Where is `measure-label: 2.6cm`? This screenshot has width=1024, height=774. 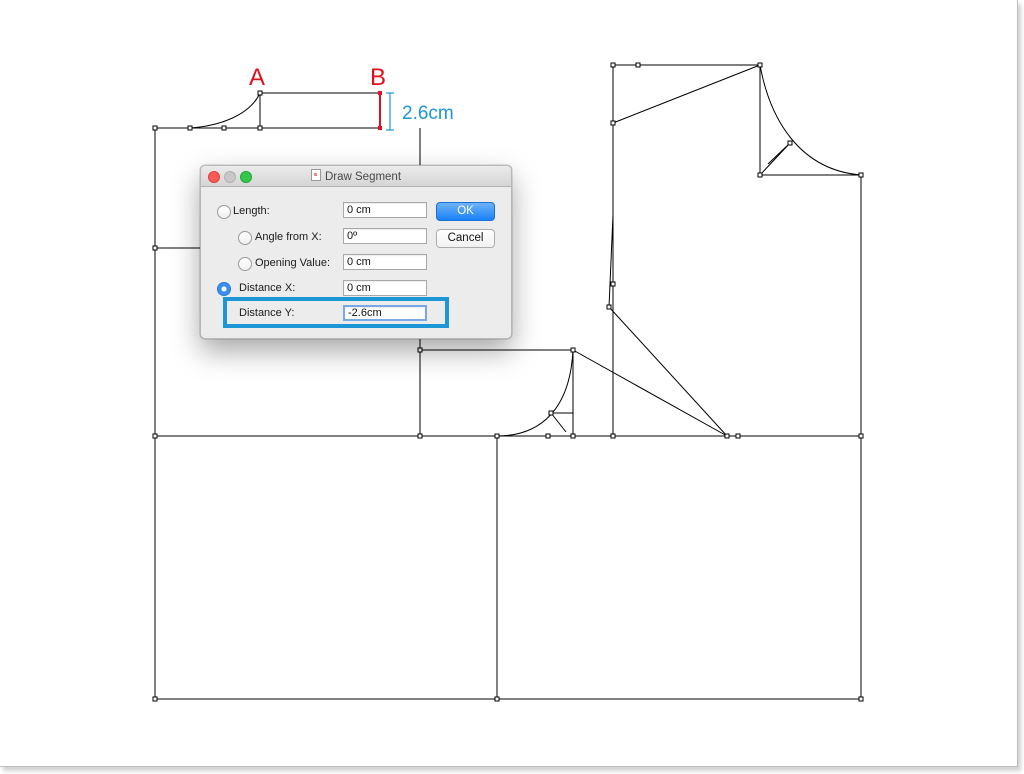 measure-label: 2.6cm is located at coordinates (428, 113).